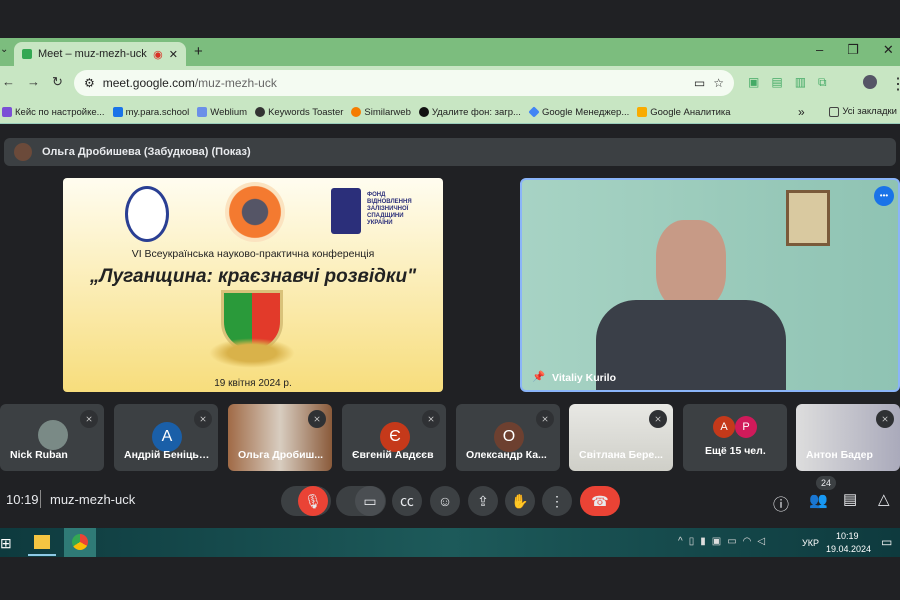  Describe the element at coordinates (198, 51) in the screenshot. I see `new-tab-button: +` at that location.